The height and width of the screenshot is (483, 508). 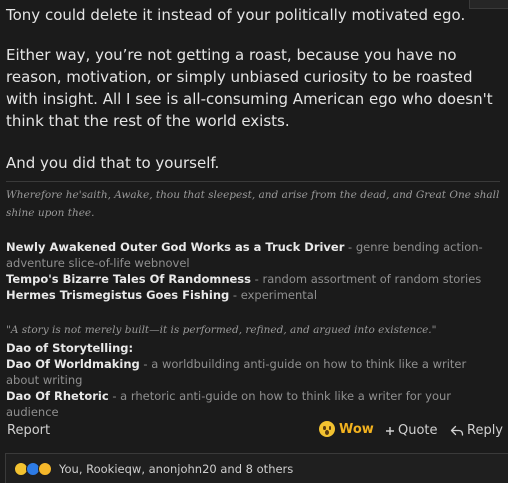 What do you see at coordinates (57, 396) in the screenshot?
I see `signature-work-link: Dao Of Rhetoric` at bounding box center [57, 396].